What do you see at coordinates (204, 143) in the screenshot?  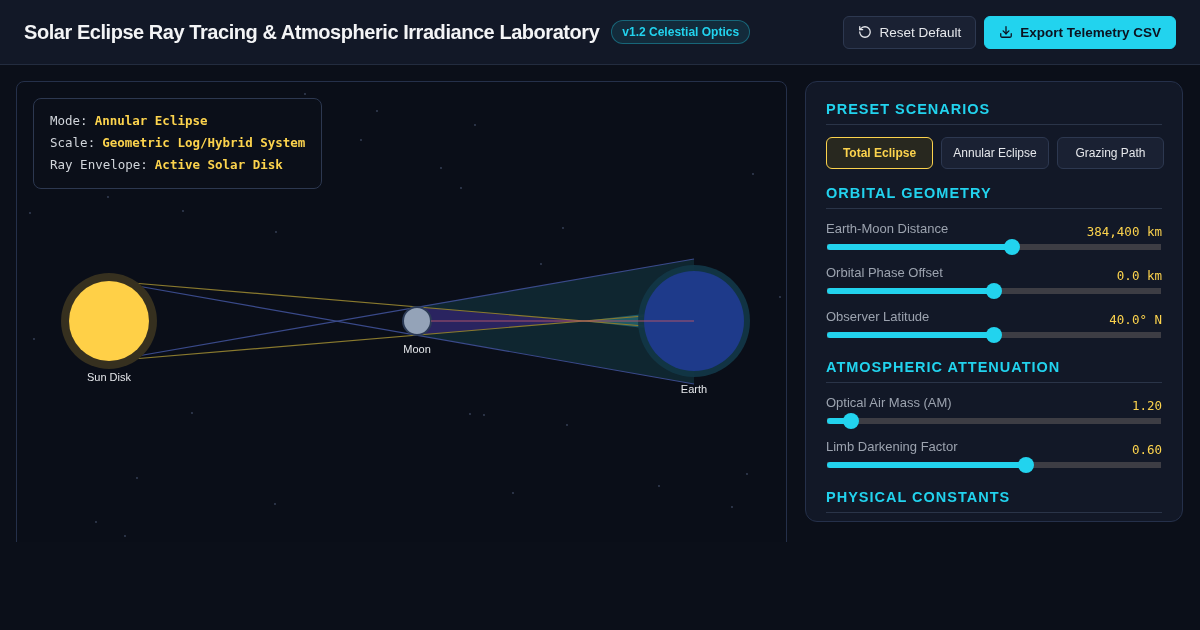 I see `info-value: Geometric Log/Hybrid System` at bounding box center [204, 143].